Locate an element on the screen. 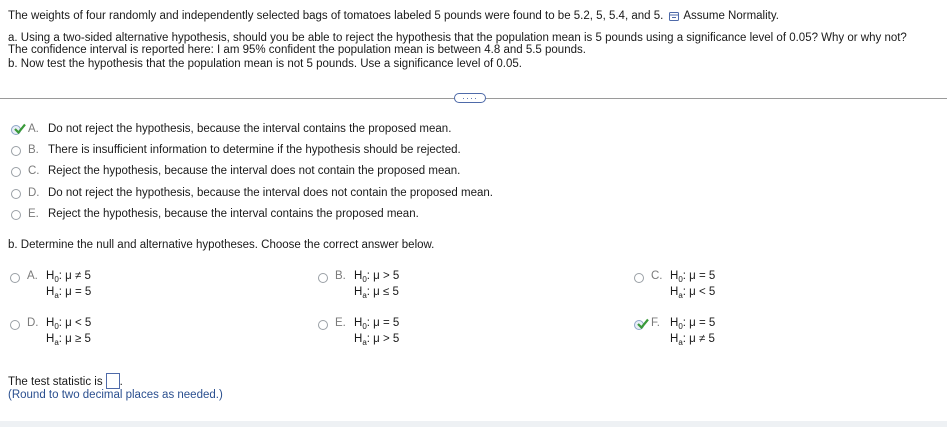 This screenshot has height=427, width=947. alternative-hypothesis: Ha: μ ≥ 5 is located at coordinates (68, 341).